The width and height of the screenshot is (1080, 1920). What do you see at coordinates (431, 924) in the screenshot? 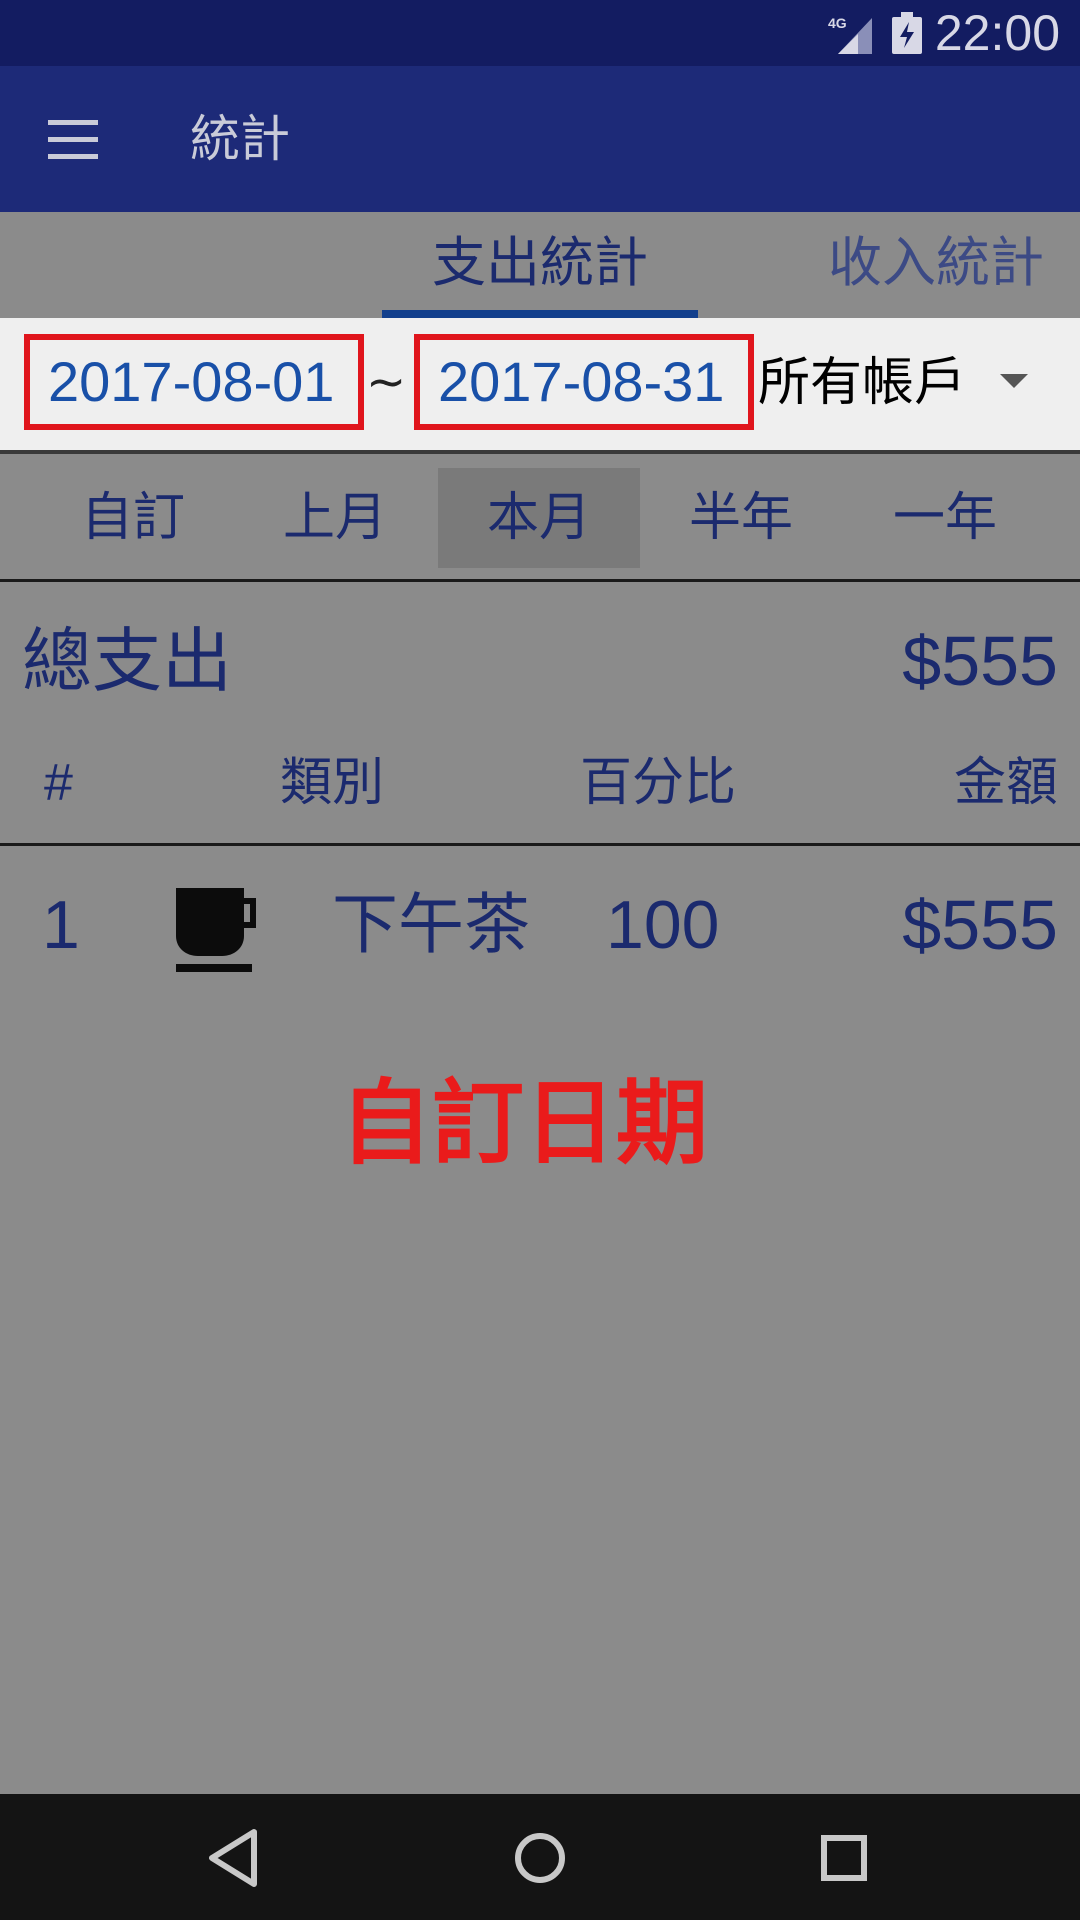
I see `row-category: 下午茶` at bounding box center [431, 924].